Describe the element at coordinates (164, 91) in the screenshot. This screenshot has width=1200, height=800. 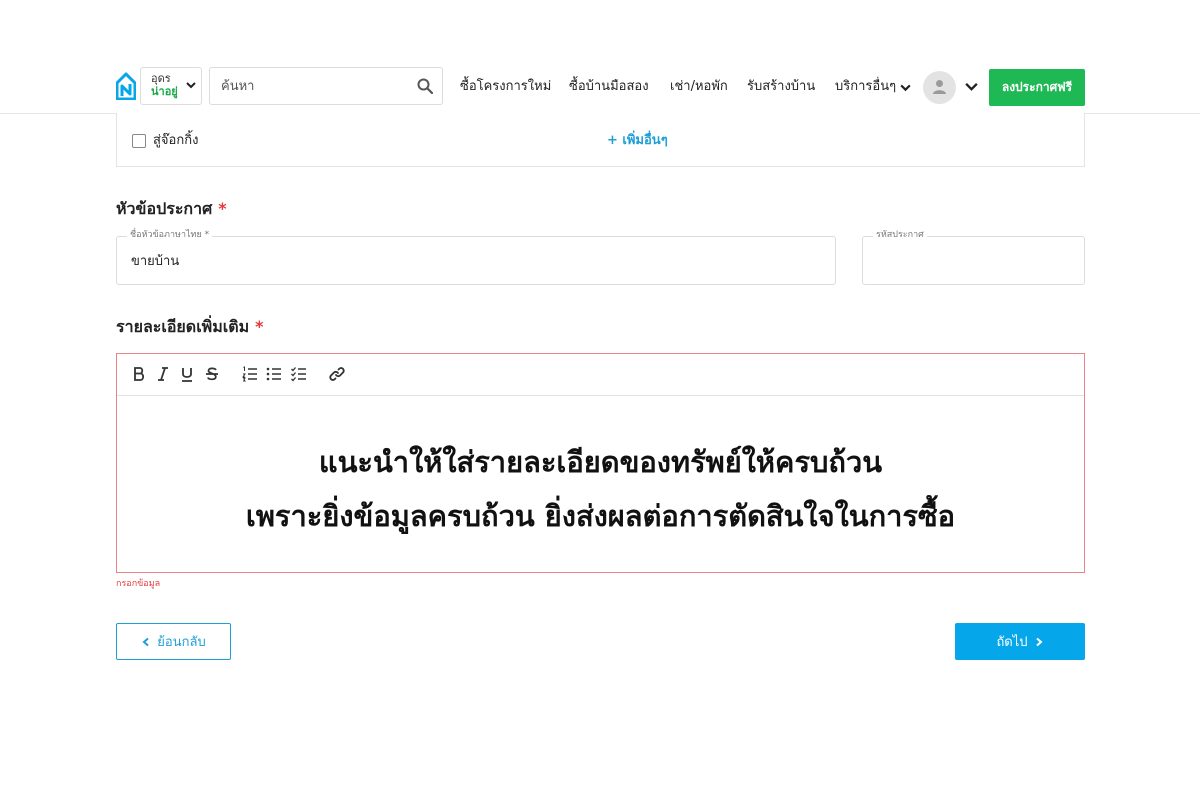
I see `province-tagline: น่าอยู่` at that location.